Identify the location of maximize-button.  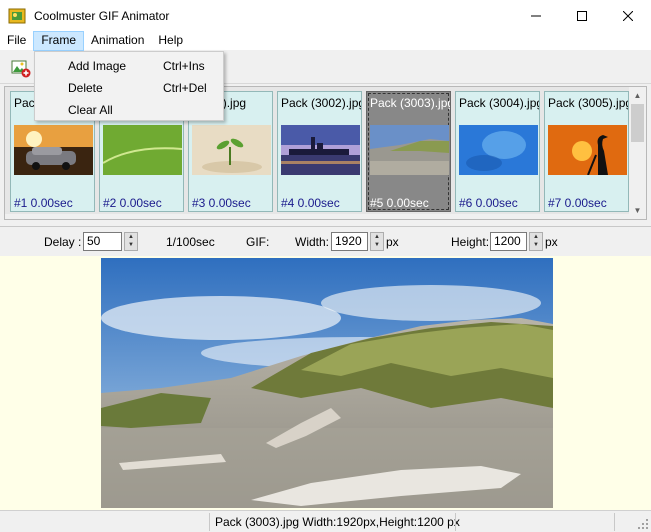
(582, 15).